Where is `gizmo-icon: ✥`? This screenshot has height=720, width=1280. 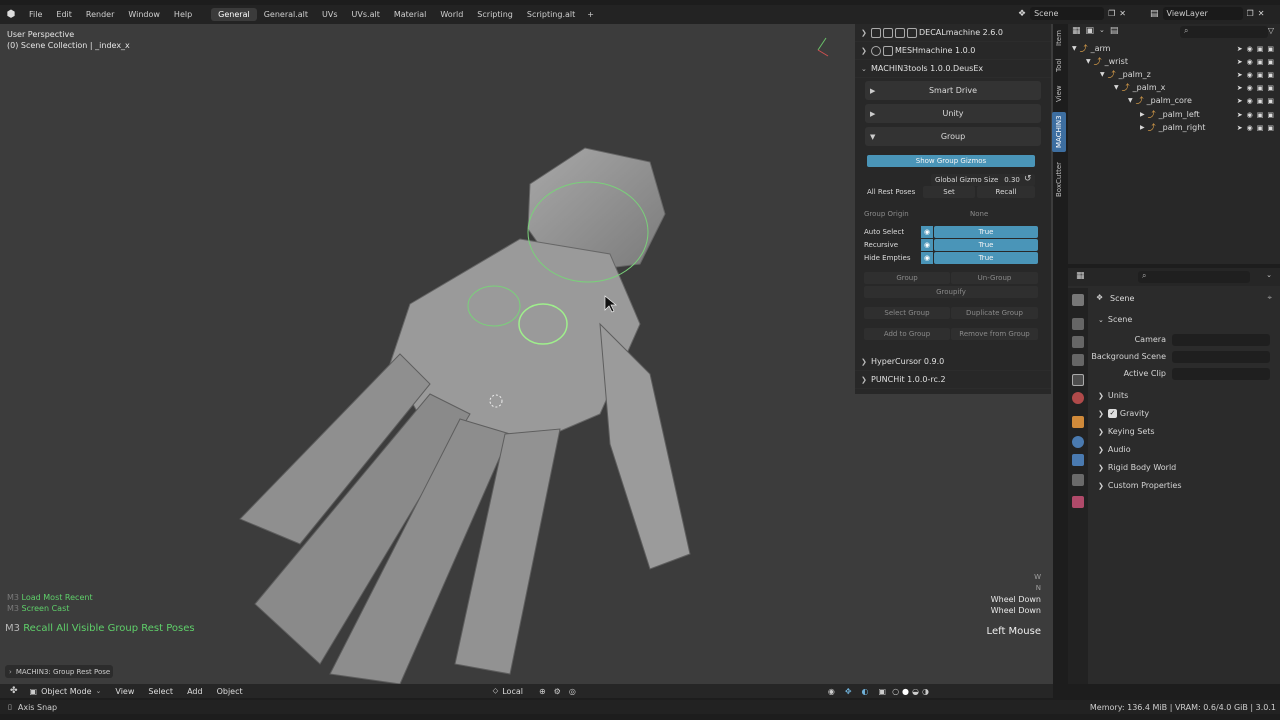
gizmo-icon: ✥ is located at coordinates (848, 691).